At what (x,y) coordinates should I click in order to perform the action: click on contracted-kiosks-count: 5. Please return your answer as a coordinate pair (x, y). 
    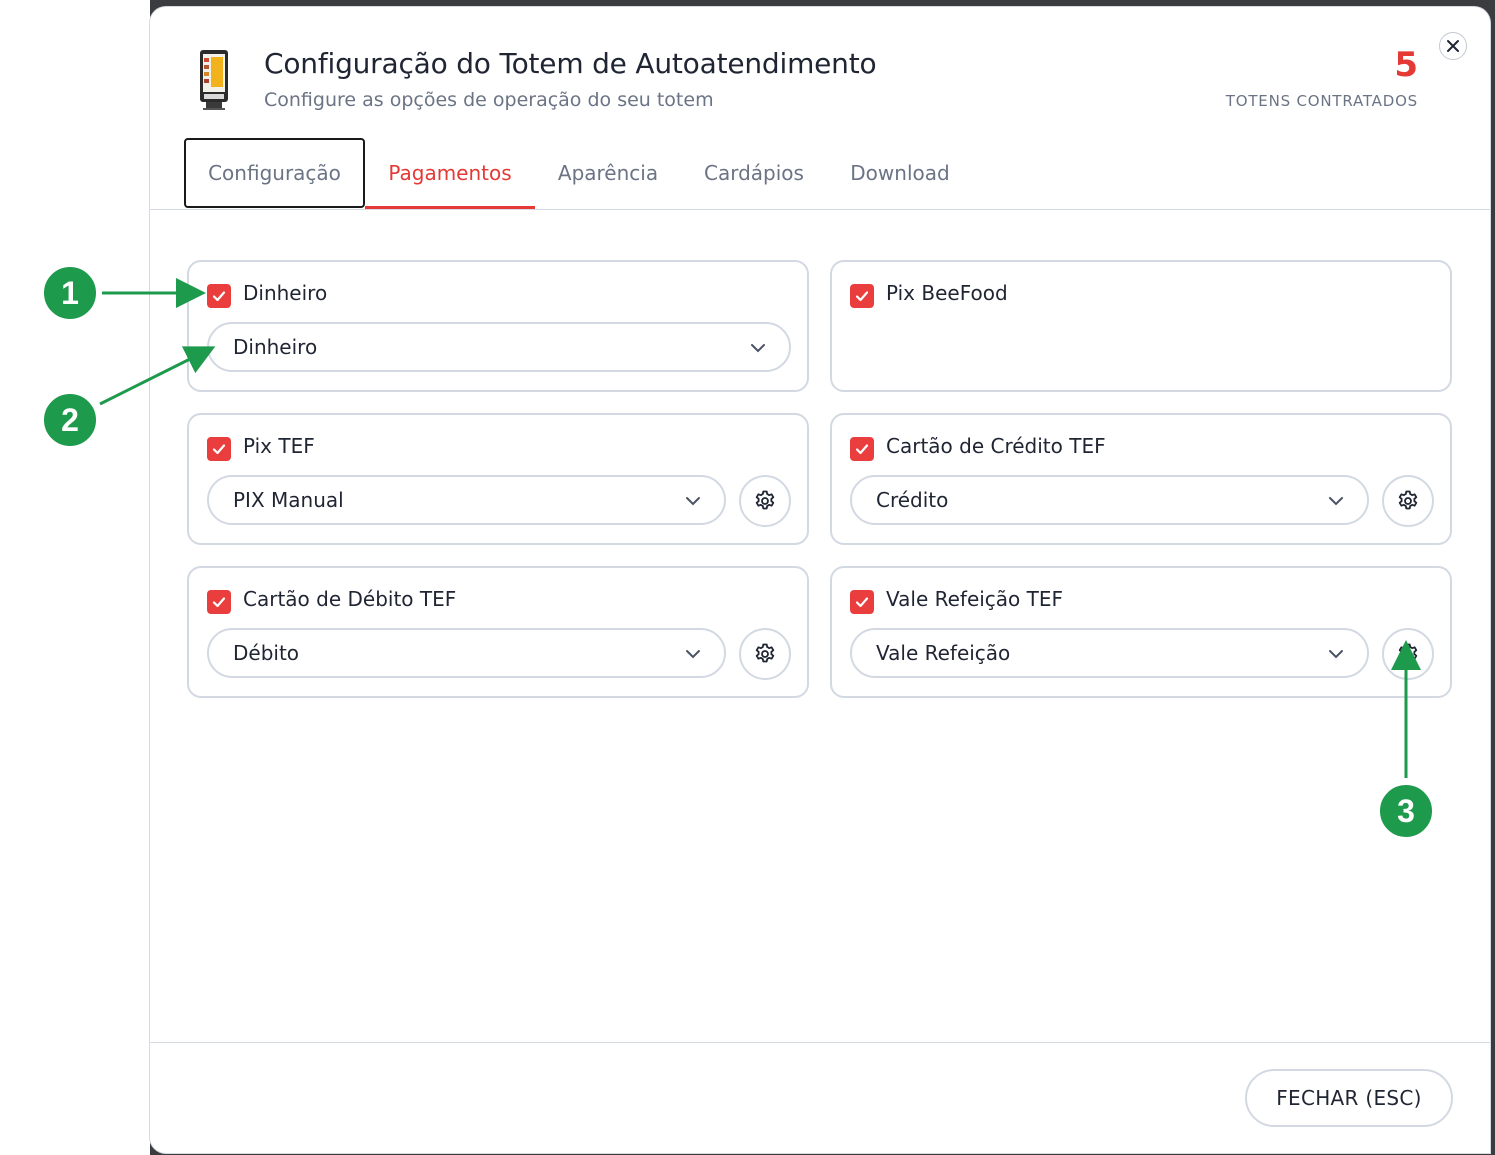
    Looking at the image, I should click on (1406, 65).